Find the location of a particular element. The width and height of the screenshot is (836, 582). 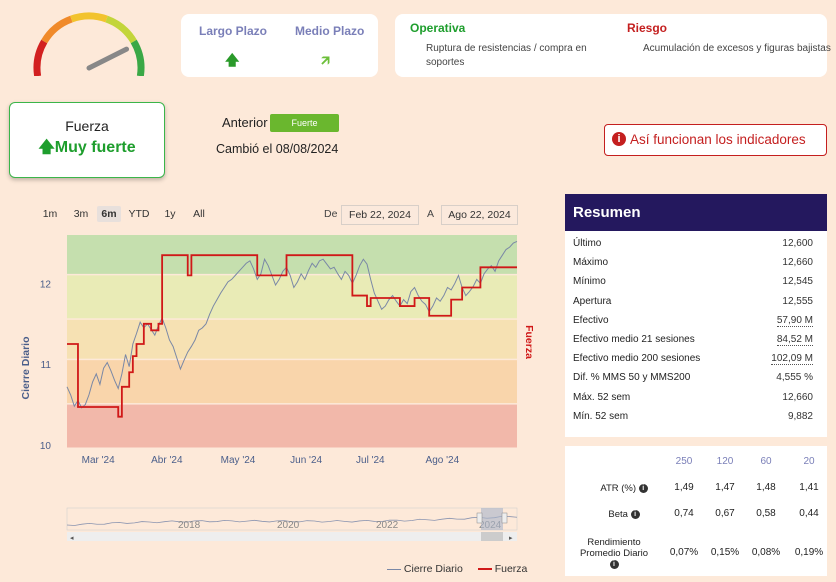

stats-value: 0,19% is located at coordinates (809, 552).